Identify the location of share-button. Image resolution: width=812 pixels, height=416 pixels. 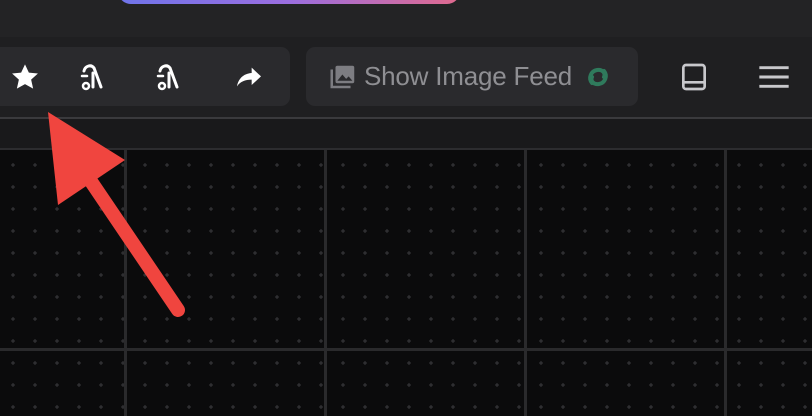
(249, 76).